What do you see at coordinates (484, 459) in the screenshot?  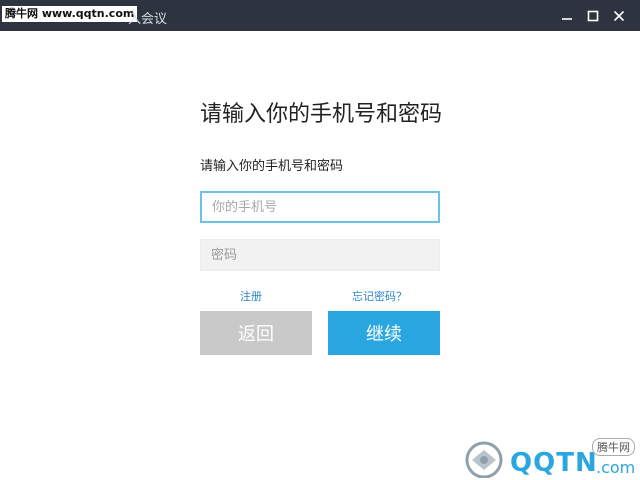 I see `qqtn-logo-icon` at bounding box center [484, 459].